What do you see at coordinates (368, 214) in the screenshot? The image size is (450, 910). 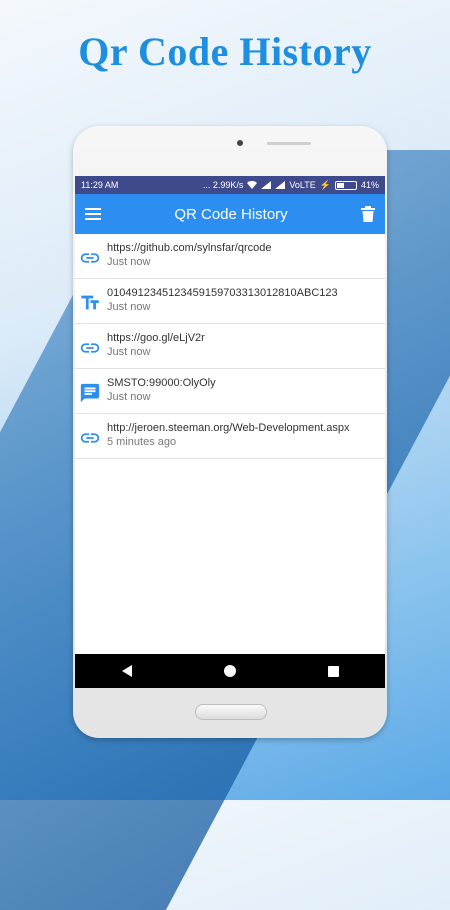 I see `delete-icon` at bounding box center [368, 214].